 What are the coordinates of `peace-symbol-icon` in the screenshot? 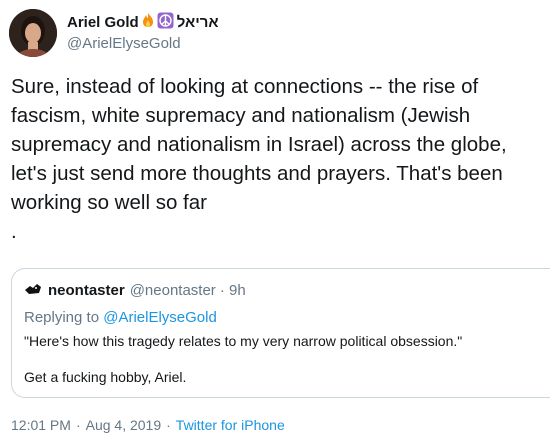 It's located at (165, 22).